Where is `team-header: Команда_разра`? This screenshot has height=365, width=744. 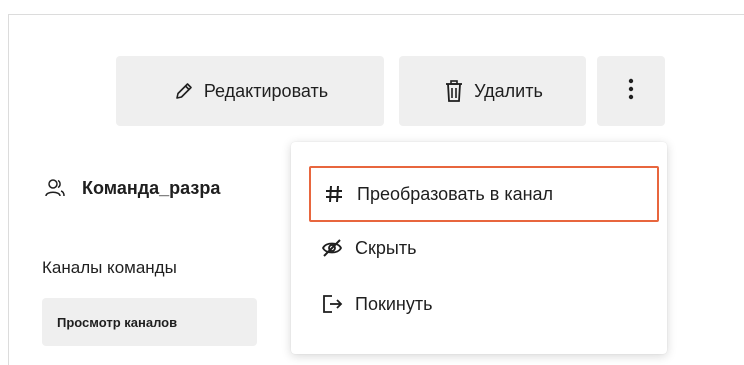 team-header: Команда_разра is located at coordinates (169, 188).